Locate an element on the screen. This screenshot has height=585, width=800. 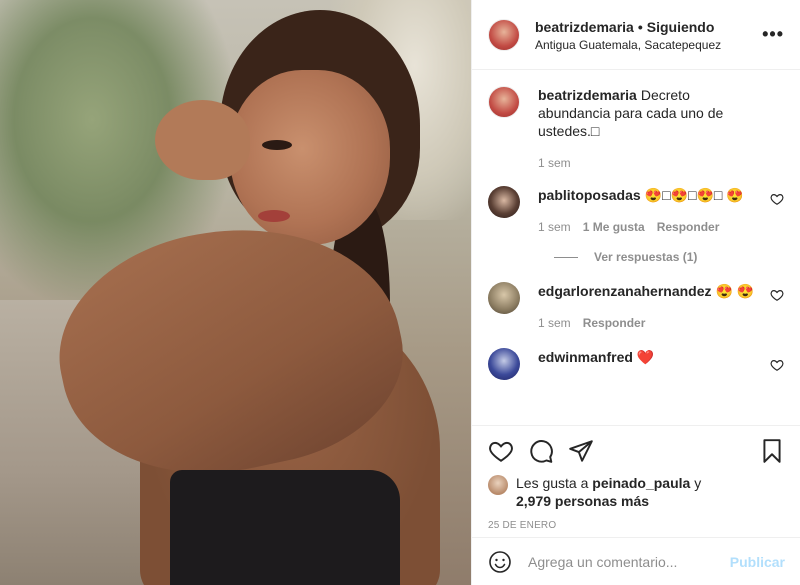
comment-username: edwinmanfred is located at coordinates (585, 357).